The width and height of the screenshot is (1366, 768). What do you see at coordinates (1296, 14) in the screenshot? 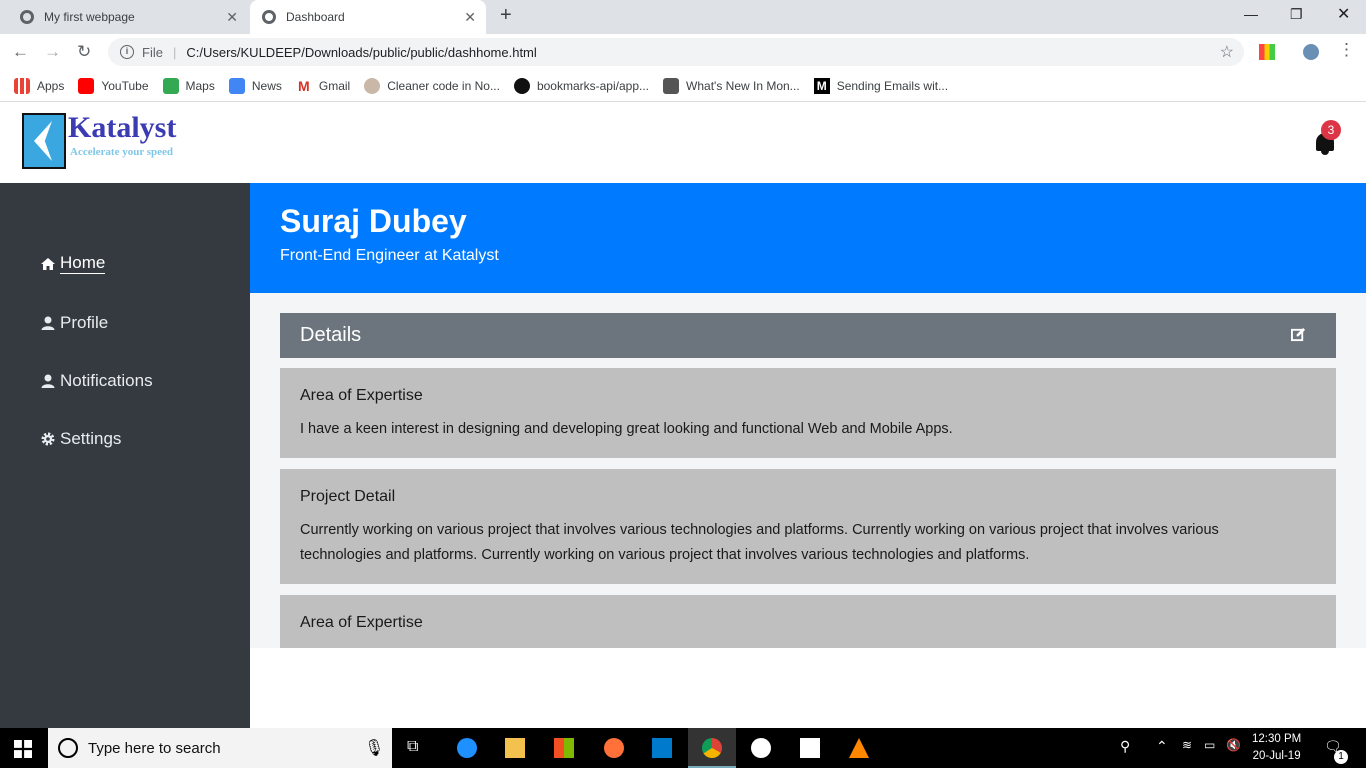
I see `restore-icon: ❐` at bounding box center [1296, 14].